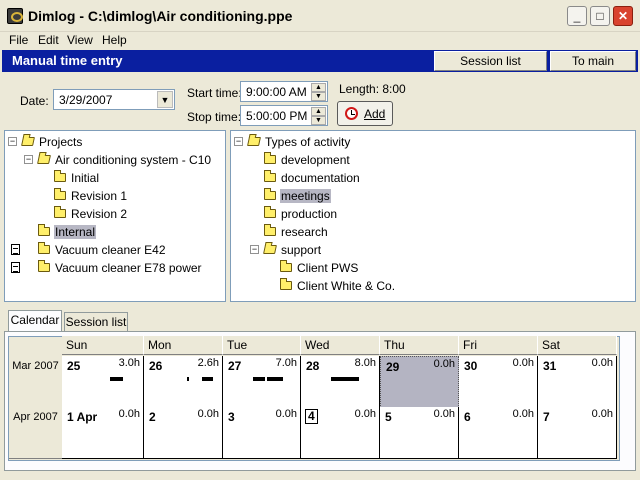 Image resolution: width=640 pixels, height=480 pixels. I want to click on calendar-day-cell: 29 0.0h, so click(419, 382).